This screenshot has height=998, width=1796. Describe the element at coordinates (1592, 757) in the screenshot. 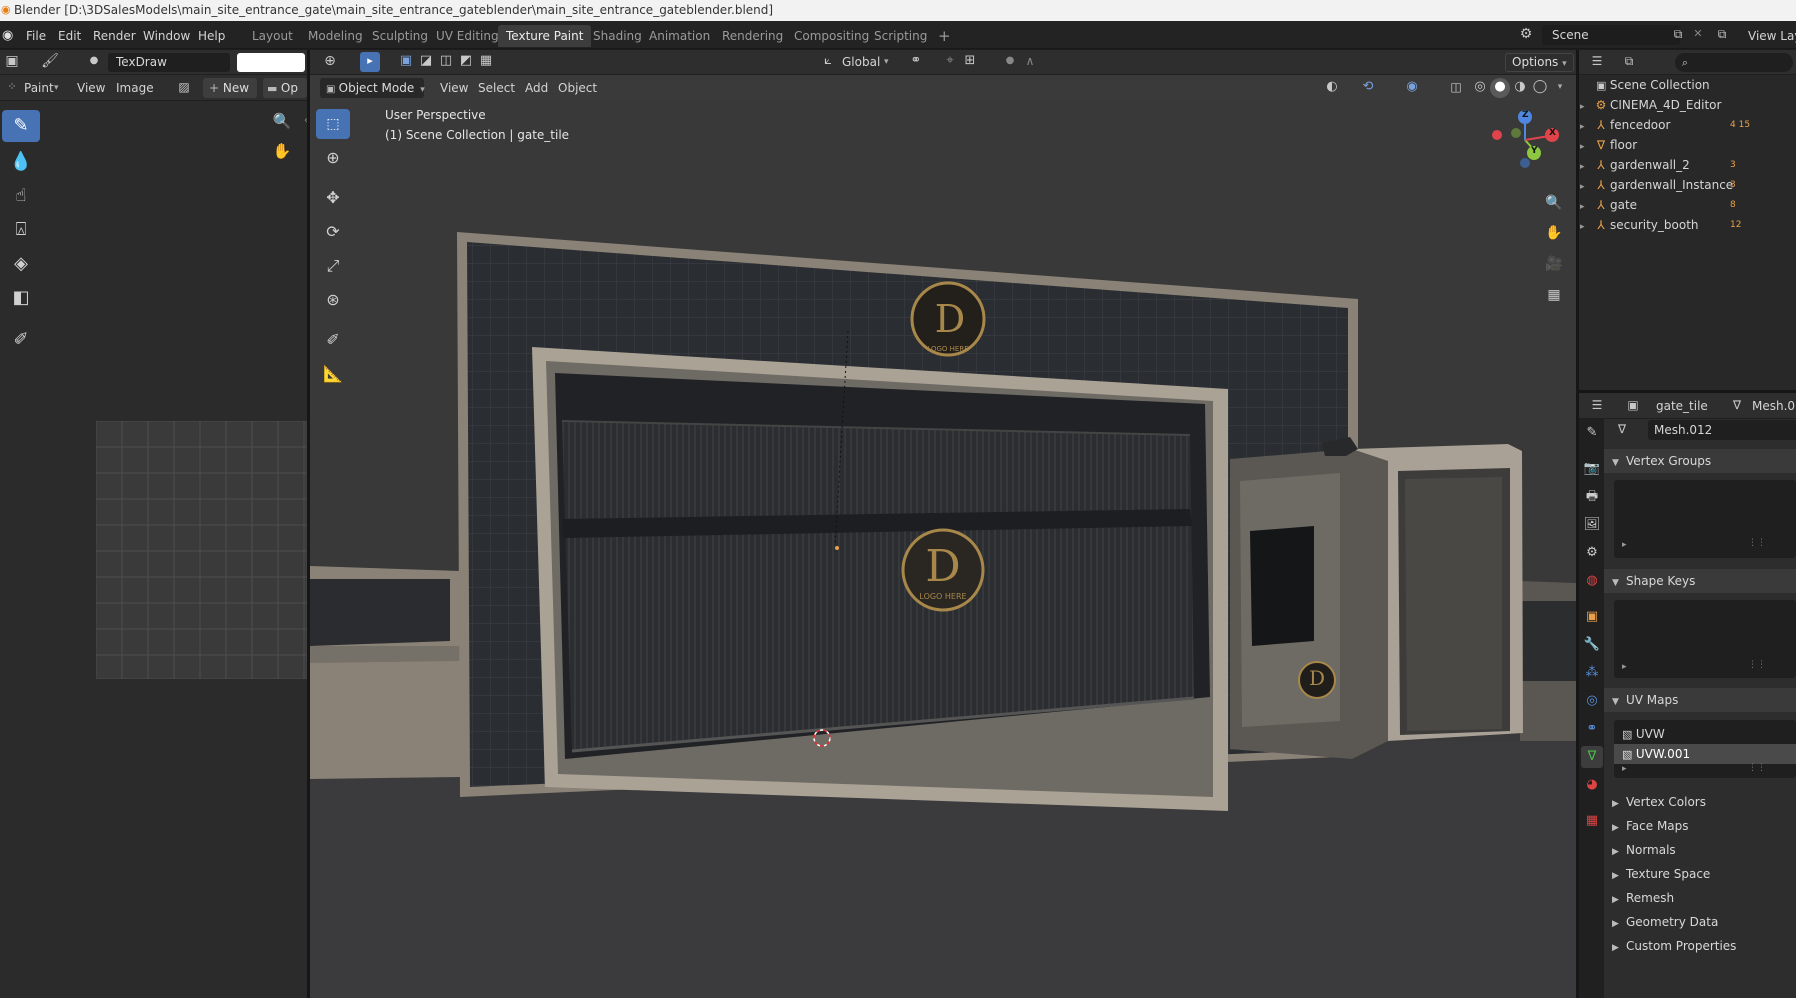

I see `data-tab-icon: ∇` at that location.